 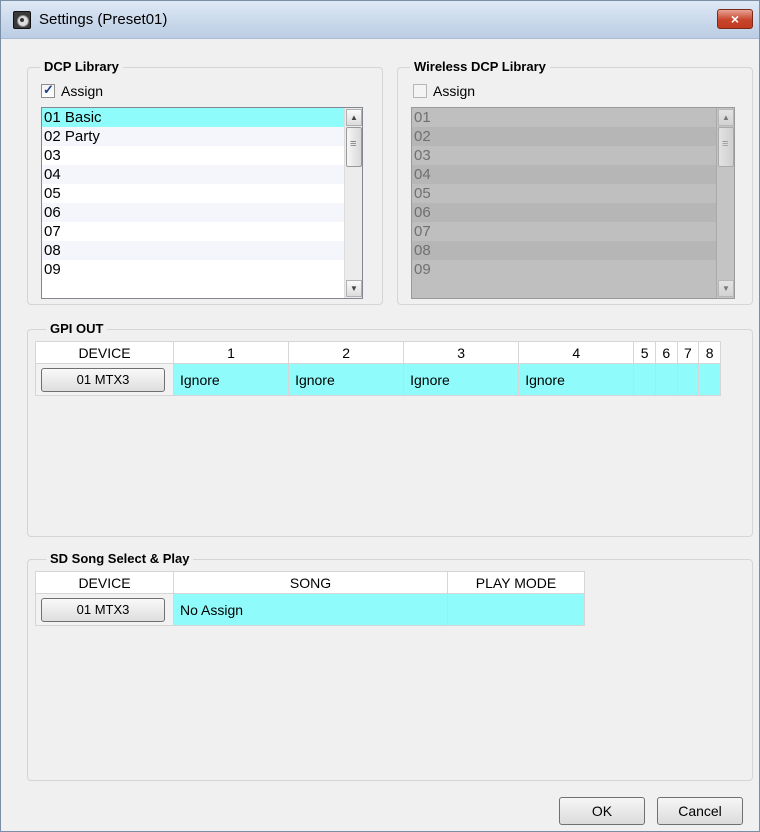 What do you see at coordinates (202, 136) in the screenshot?
I see `list-item: 02 Party` at bounding box center [202, 136].